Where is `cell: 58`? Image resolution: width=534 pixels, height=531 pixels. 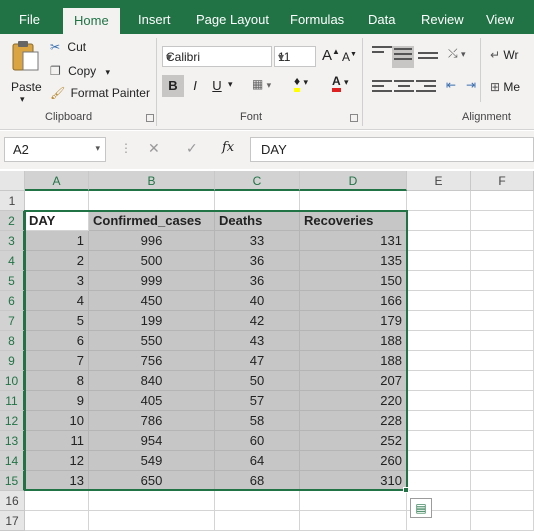
cell: 58 is located at coordinates (257, 421).